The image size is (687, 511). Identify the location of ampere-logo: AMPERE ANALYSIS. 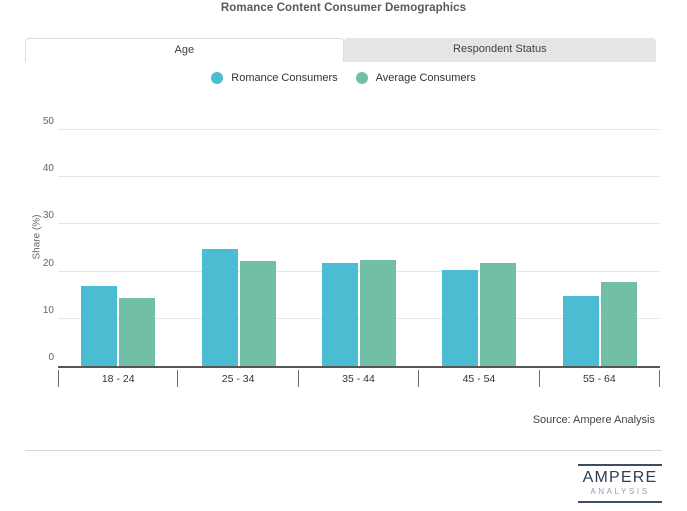
(620, 483).